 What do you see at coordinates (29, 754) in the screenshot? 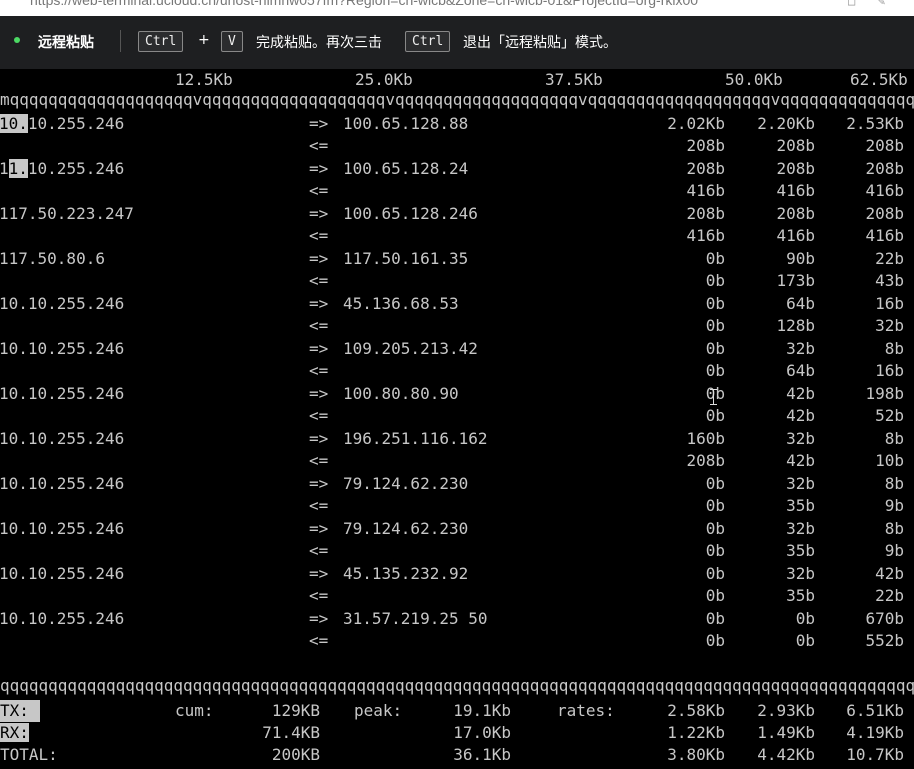
I see `total-label: TOTAL:` at bounding box center [29, 754].